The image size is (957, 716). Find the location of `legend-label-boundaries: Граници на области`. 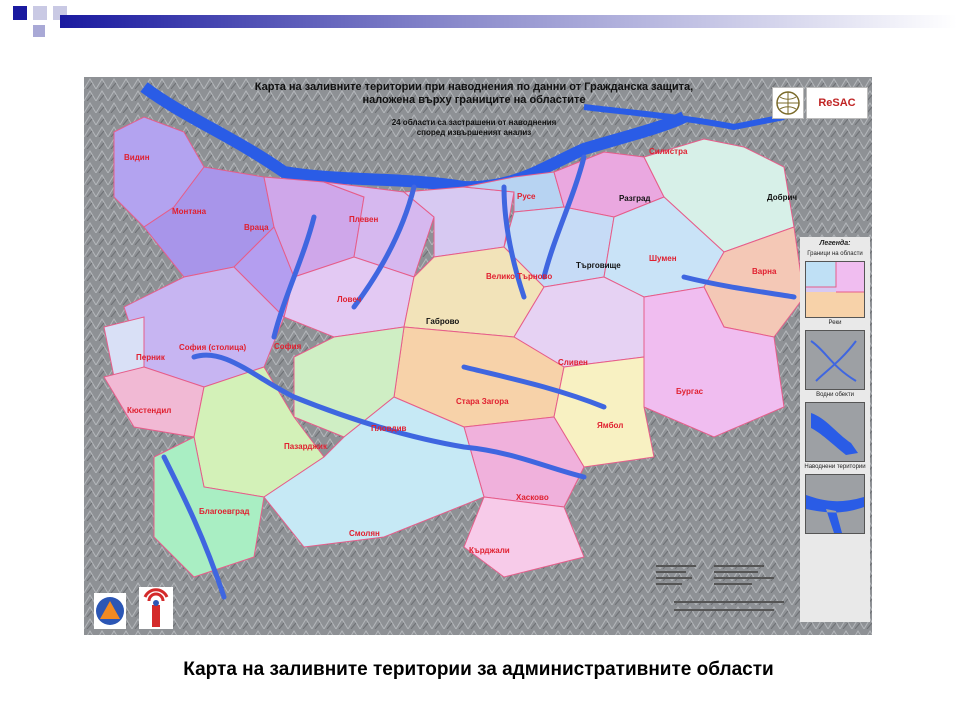

legend-label-boundaries: Граници на области is located at coordinates (835, 254).